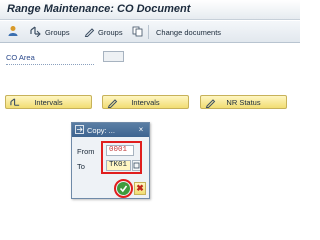 This screenshot has width=320, height=240. What do you see at coordinates (57, 32) in the screenshot?
I see `groups-label: Groups` at bounding box center [57, 32].